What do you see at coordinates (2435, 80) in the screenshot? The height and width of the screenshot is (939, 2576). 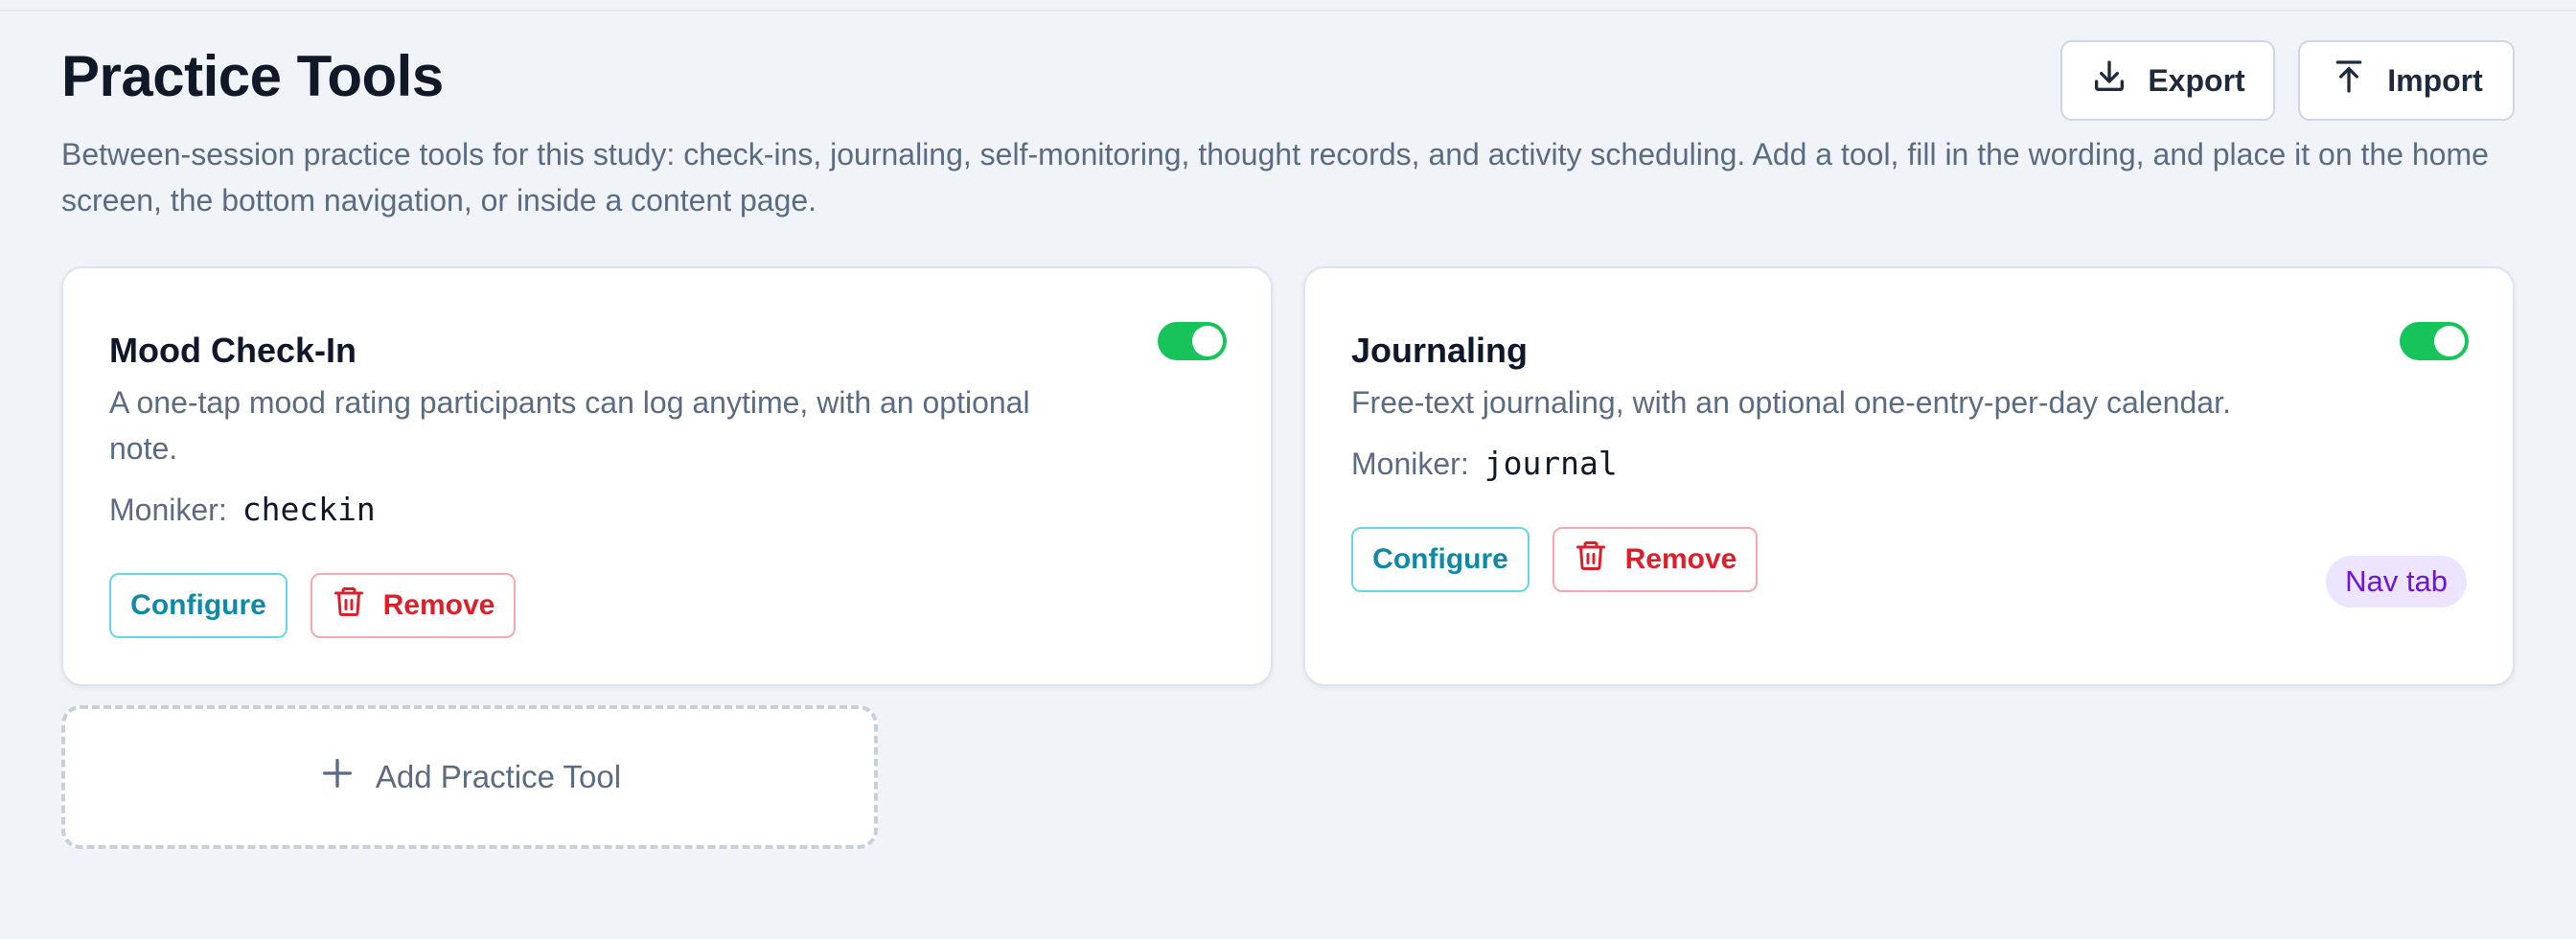 I see `import-label: Import` at bounding box center [2435, 80].